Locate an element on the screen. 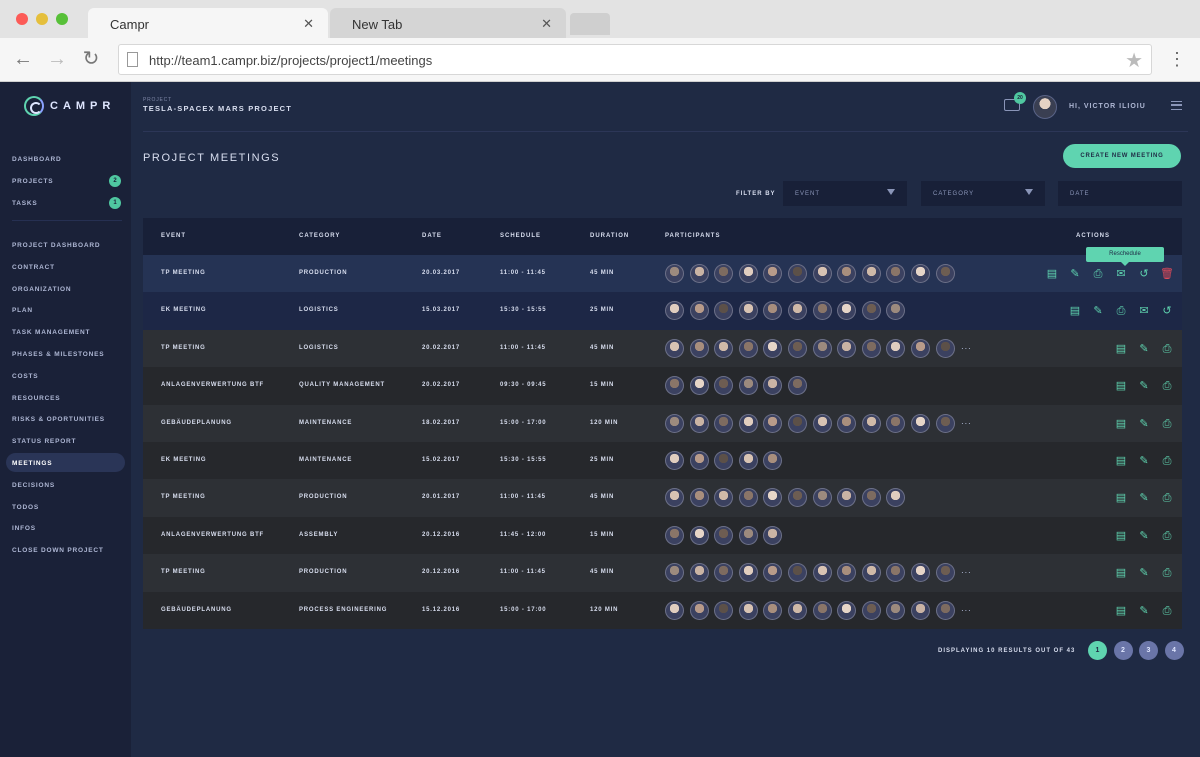  sidebar-item-resources: RESOURCES is located at coordinates (36, 398).